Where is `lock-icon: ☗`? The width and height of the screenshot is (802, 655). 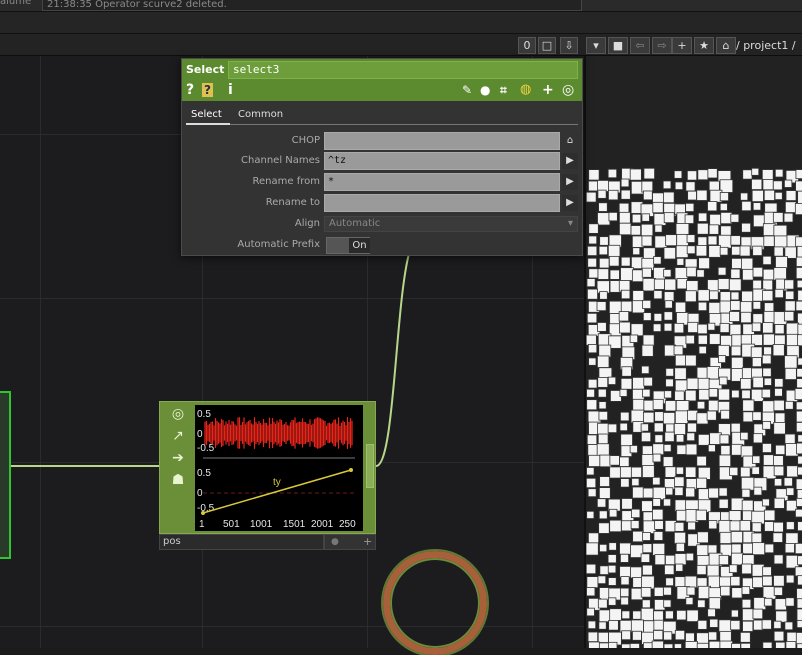 lock-icon: ☗ is located at coordinates (178, 480).